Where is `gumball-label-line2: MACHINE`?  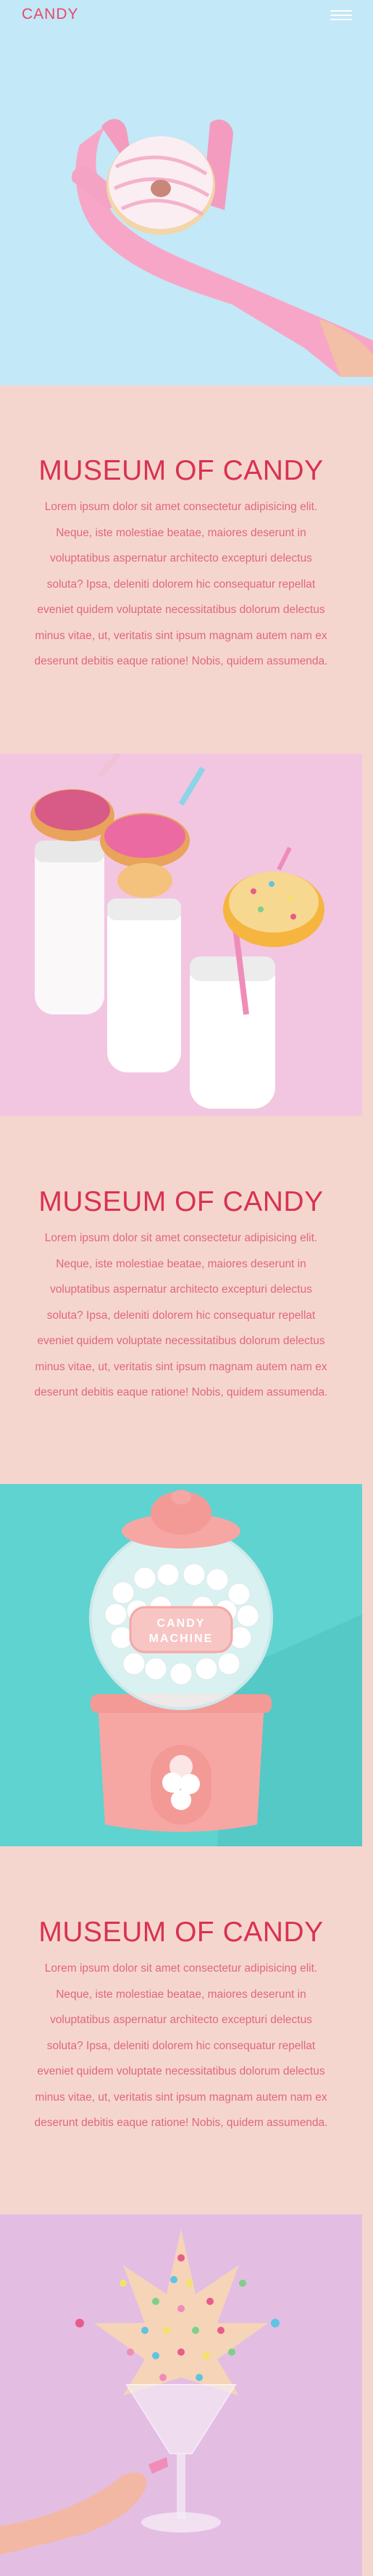
gumball-label-line2: MACHINE is located at coordinates (181, 1639).